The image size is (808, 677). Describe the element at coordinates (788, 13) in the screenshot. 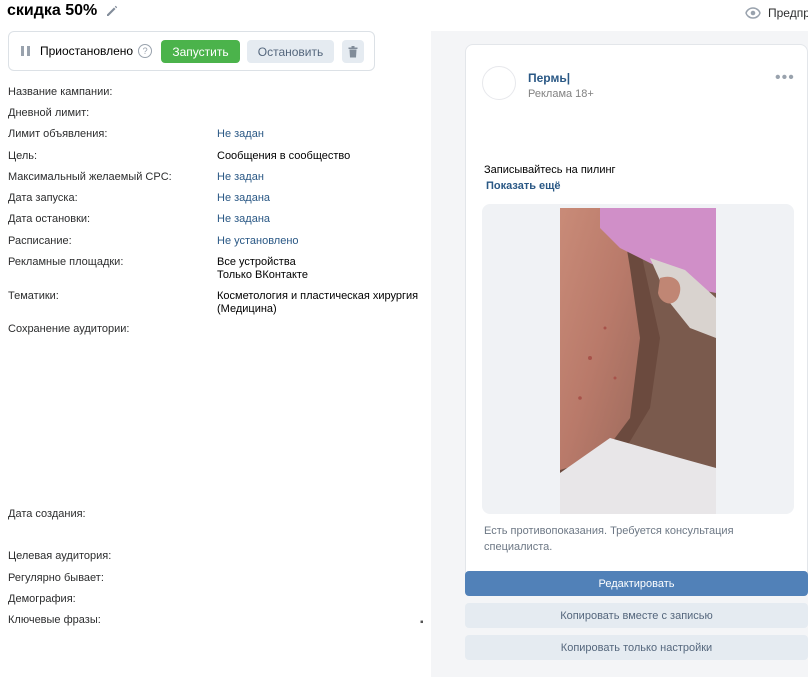

I see `preview-label: Предпр` at that location.